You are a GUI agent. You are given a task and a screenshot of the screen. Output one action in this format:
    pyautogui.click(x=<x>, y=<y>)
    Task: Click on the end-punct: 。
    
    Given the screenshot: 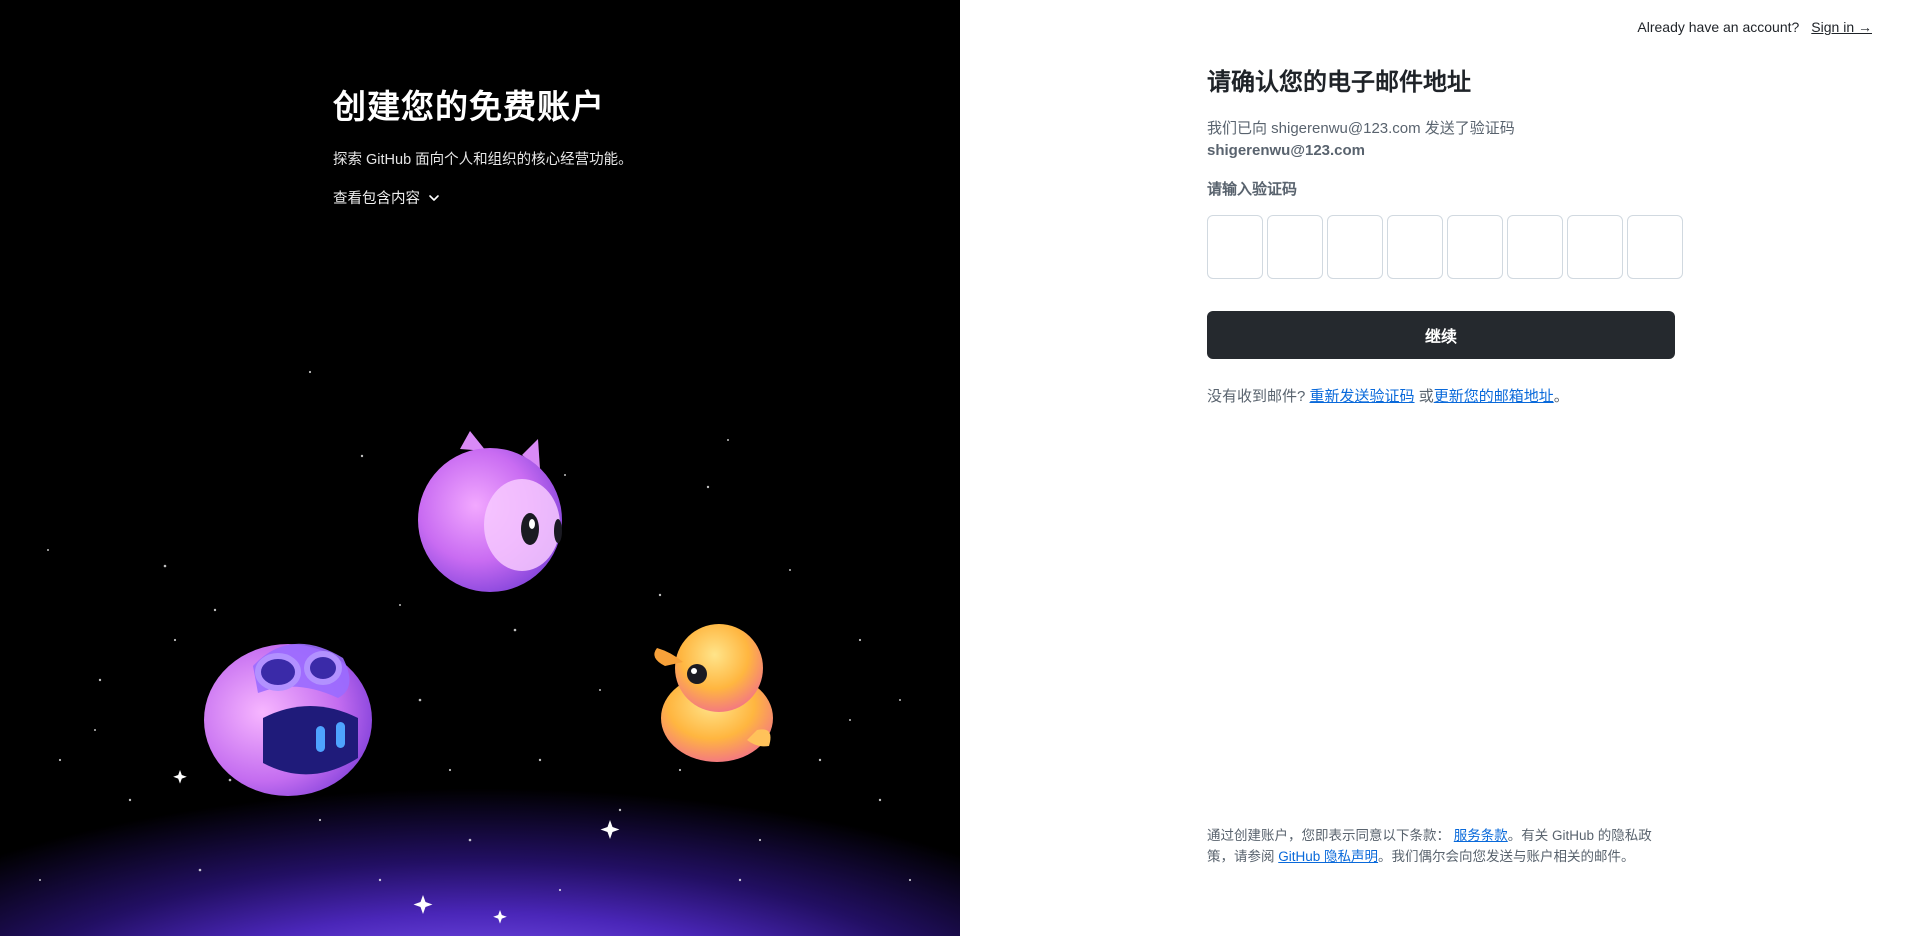 What is the action you would take?
    pyautogui.click(x=1561, y=396)
    